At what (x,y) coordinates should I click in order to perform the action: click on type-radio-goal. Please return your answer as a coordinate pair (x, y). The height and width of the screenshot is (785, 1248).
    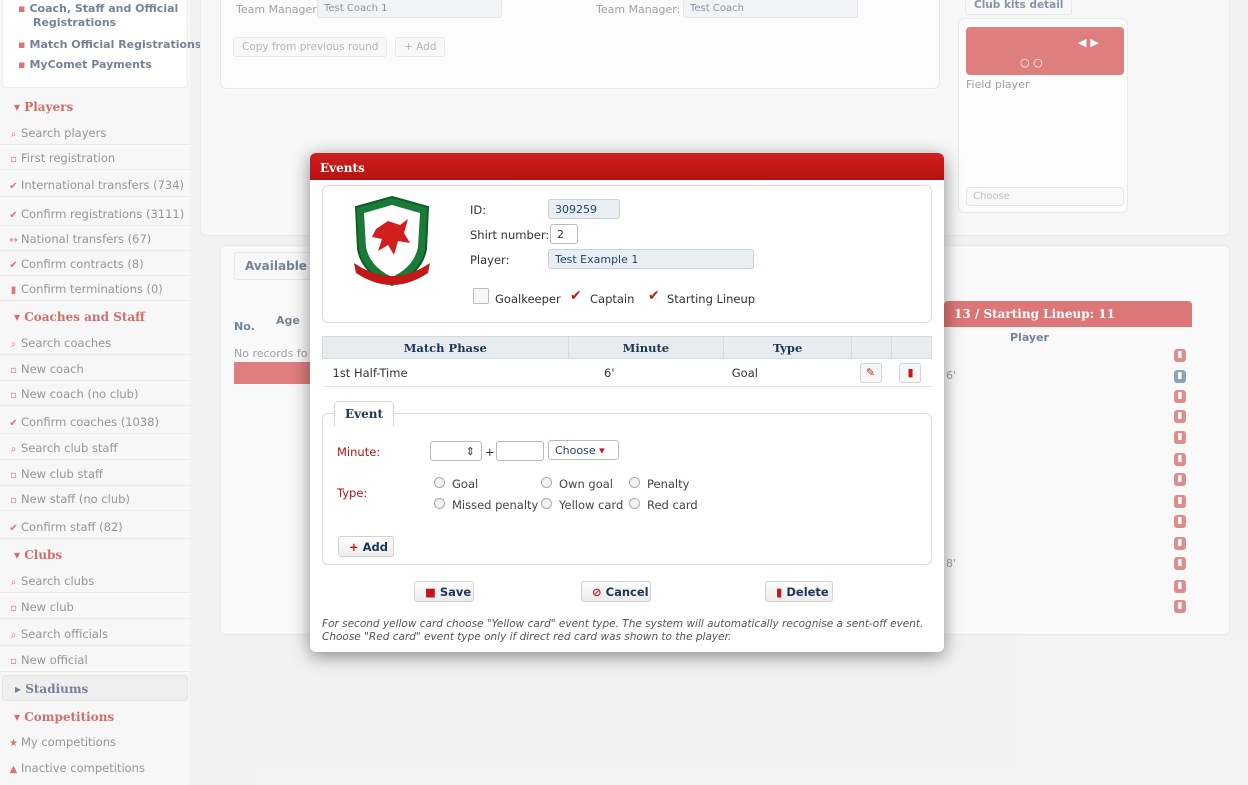
    Looking at the image, I should click on (439, 482).